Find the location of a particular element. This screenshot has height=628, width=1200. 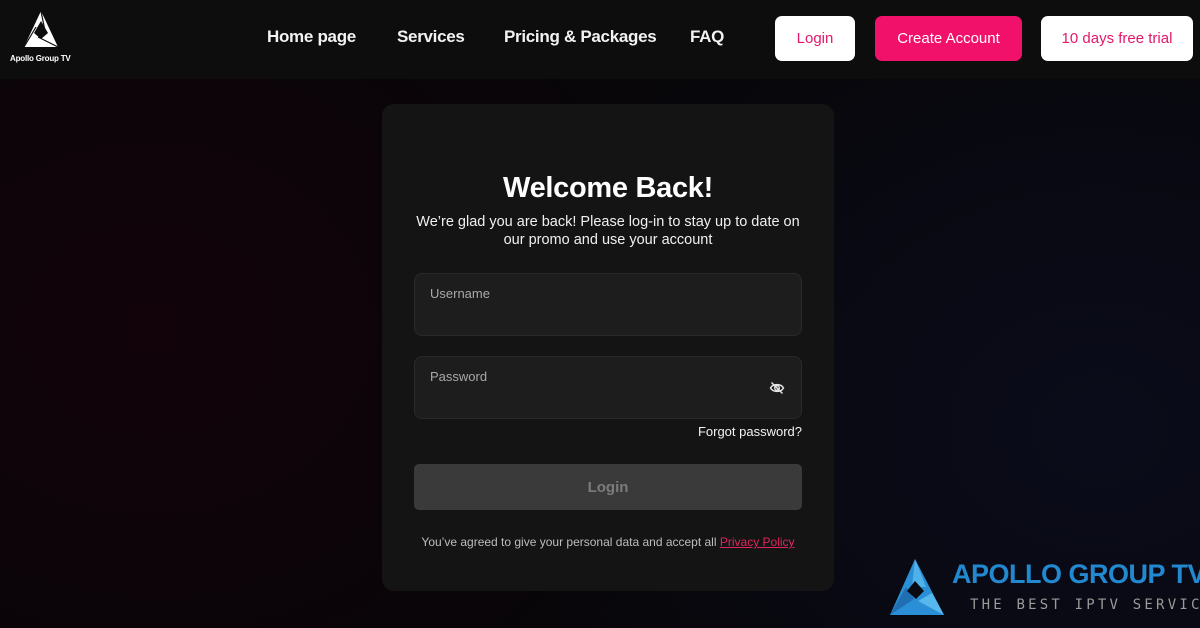

nav-pricing-packages: Pricing & Packages is located at coordinates (580, 37).